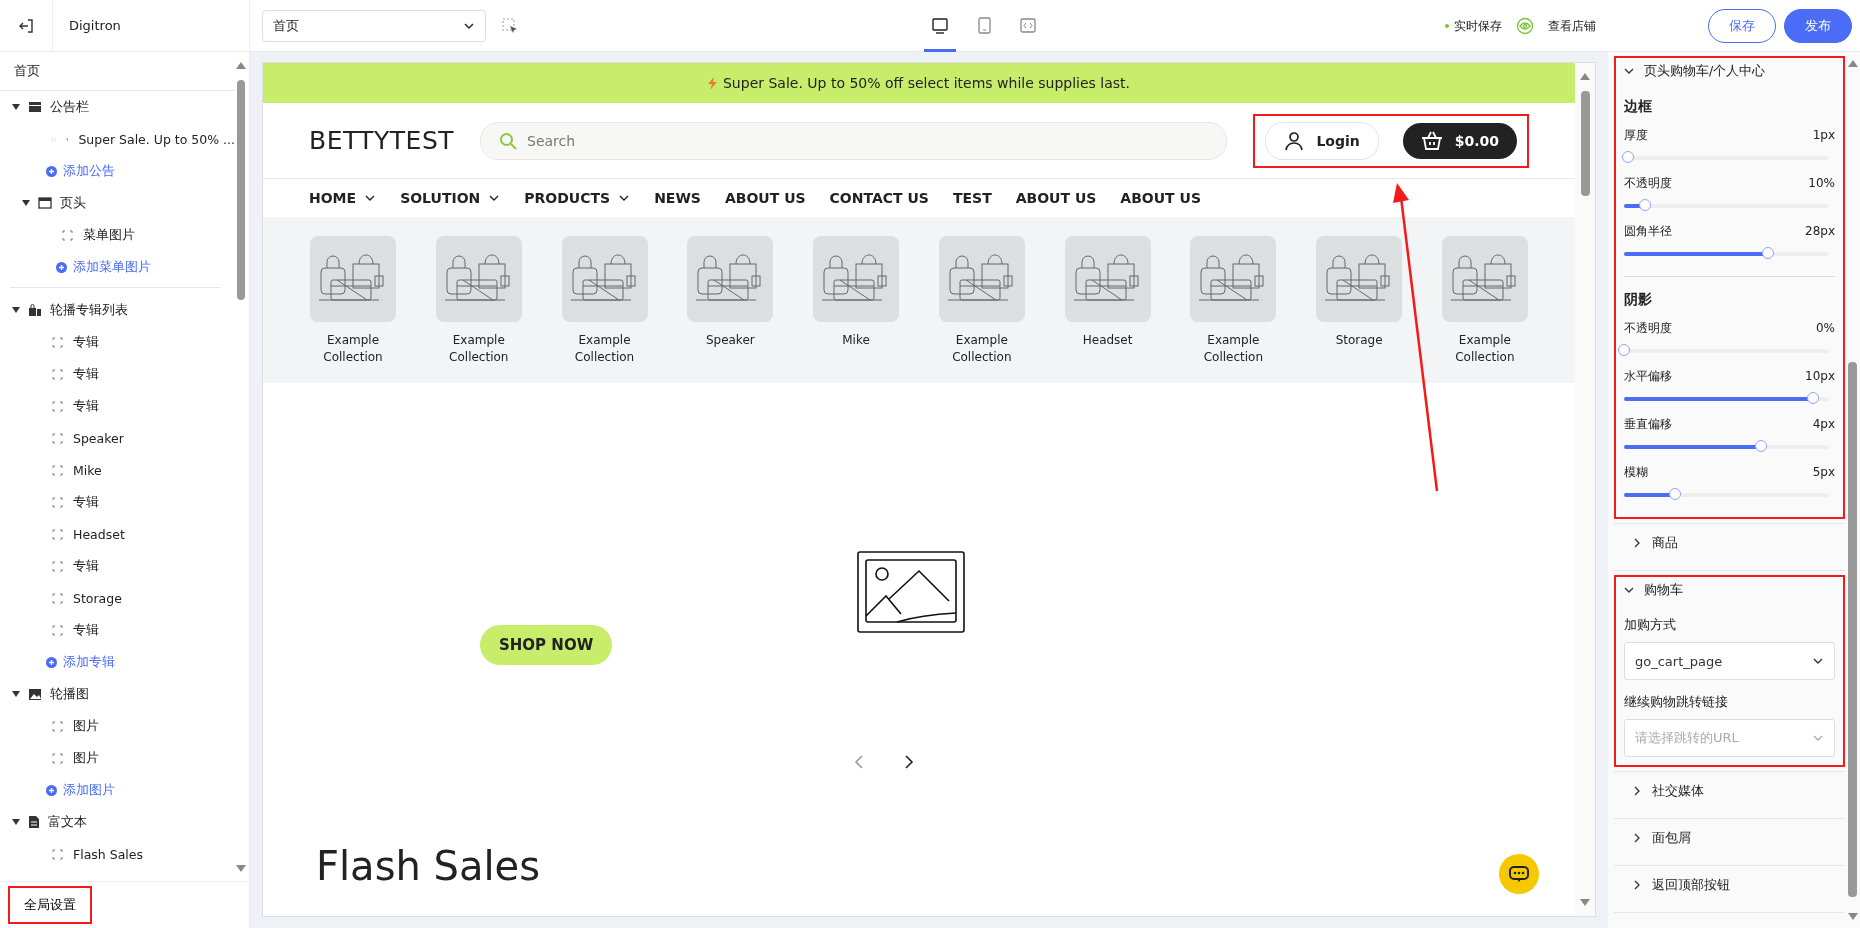  What do you see at coordinates (117, 694) in the screenshot?
I see `section-item: 轮播图` at bounding box center [117, 694].